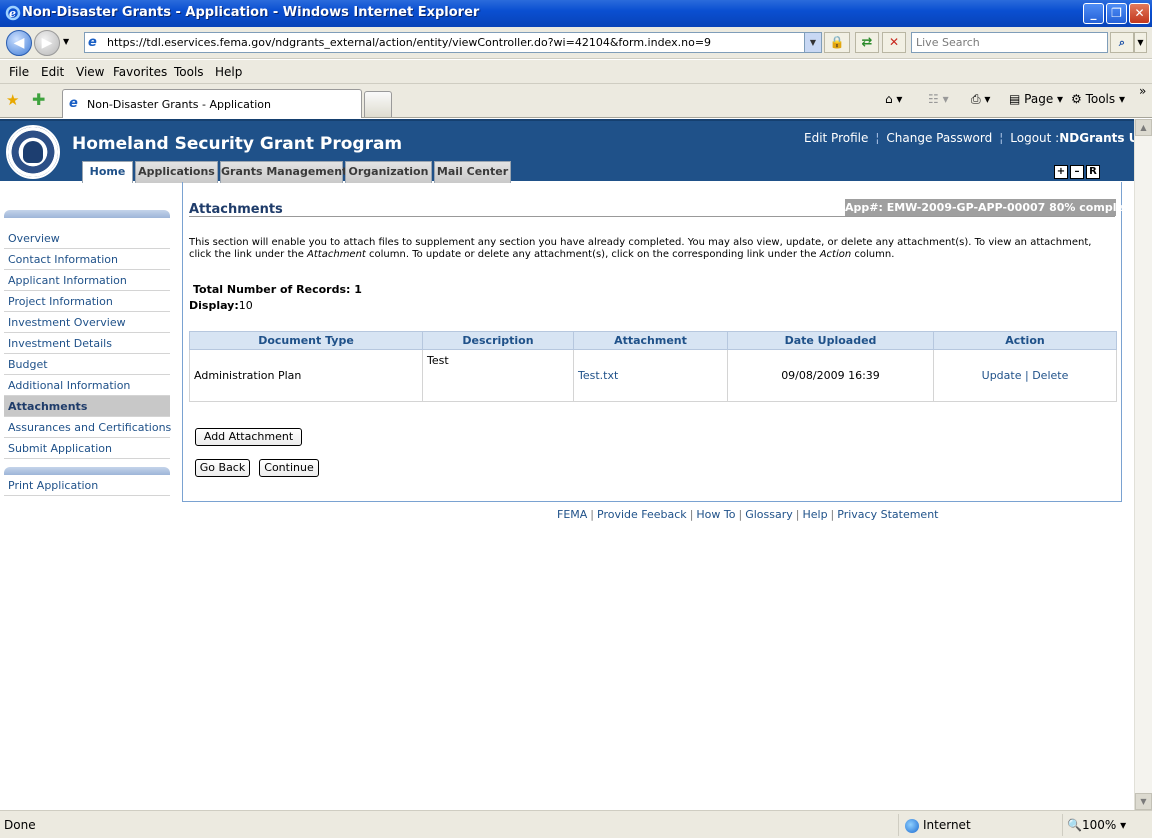 Image resolution: width=1152 pixels, height=838 pixels. I want to click on menu-help: Help, so click(228, 72).